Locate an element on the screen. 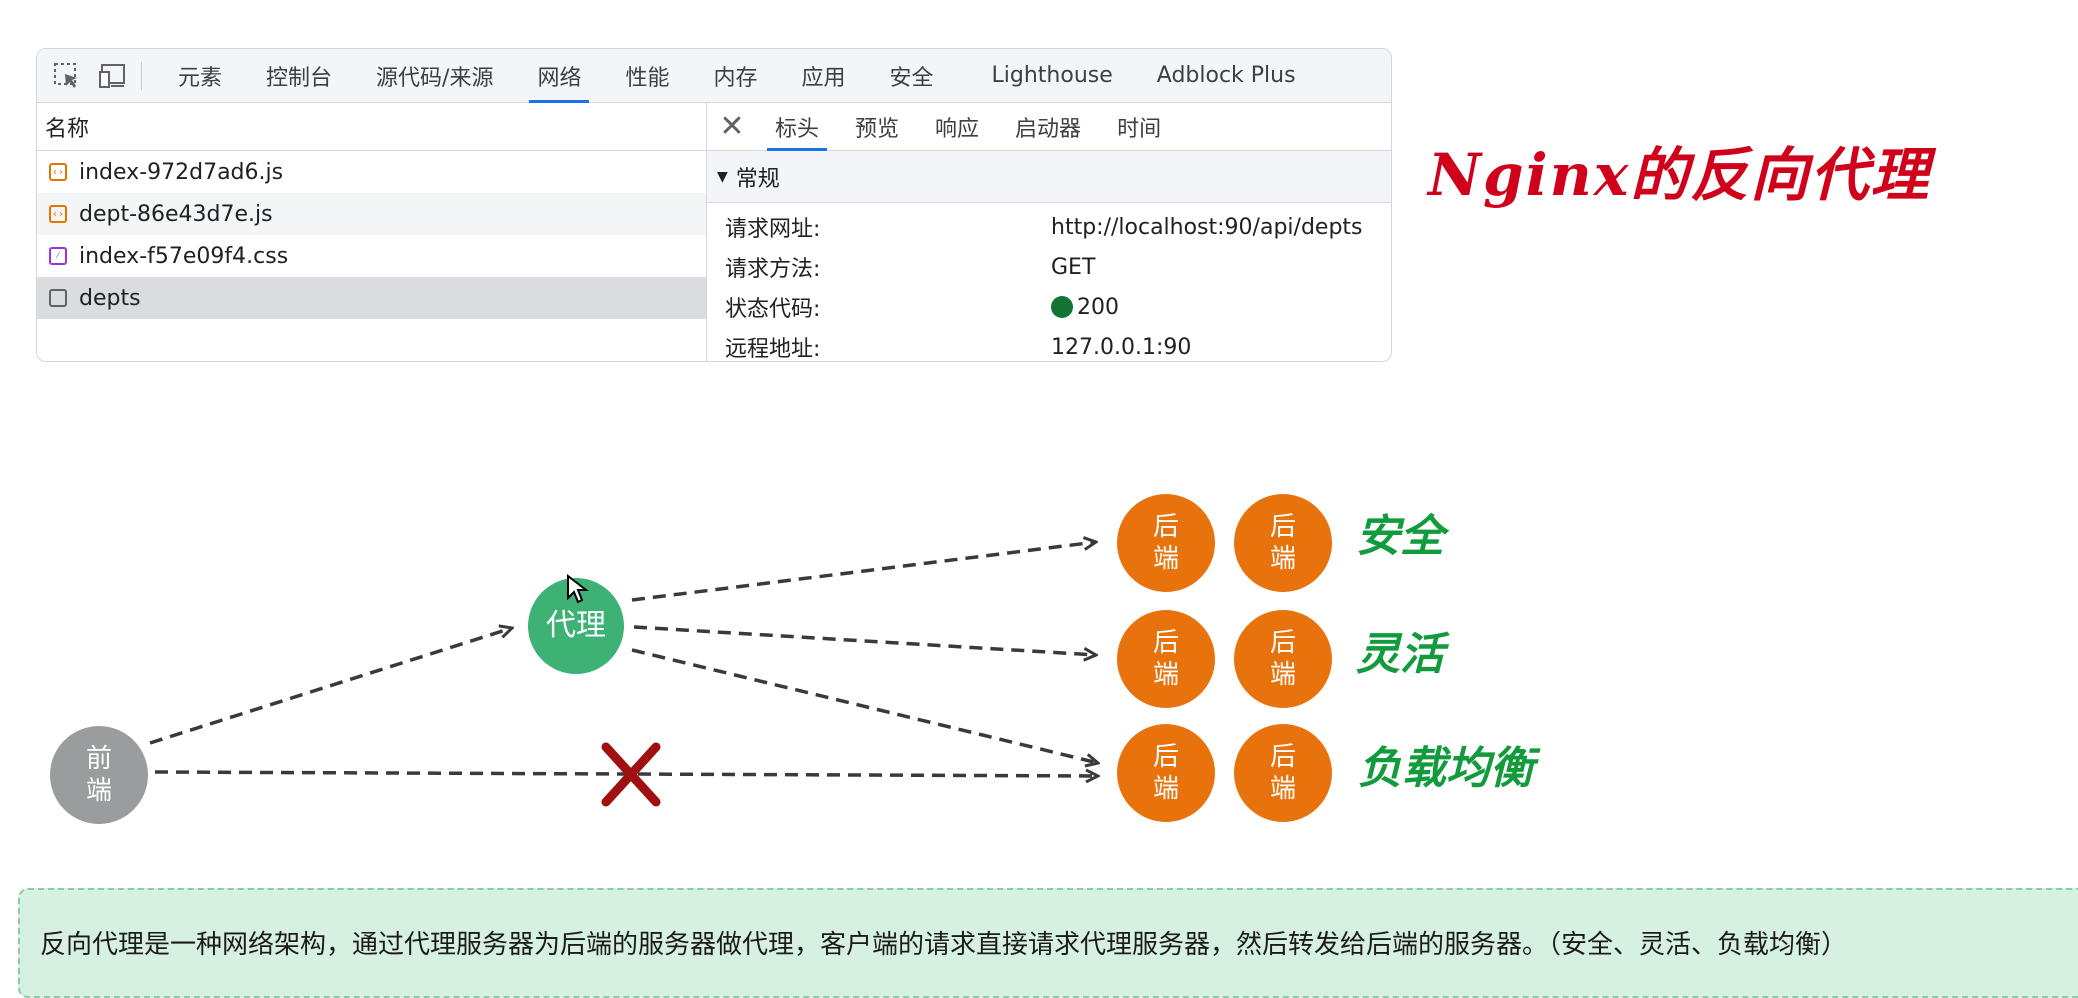 The image size is (2078, 998). tab-security: 安全 is located at coordinates (912, 76).